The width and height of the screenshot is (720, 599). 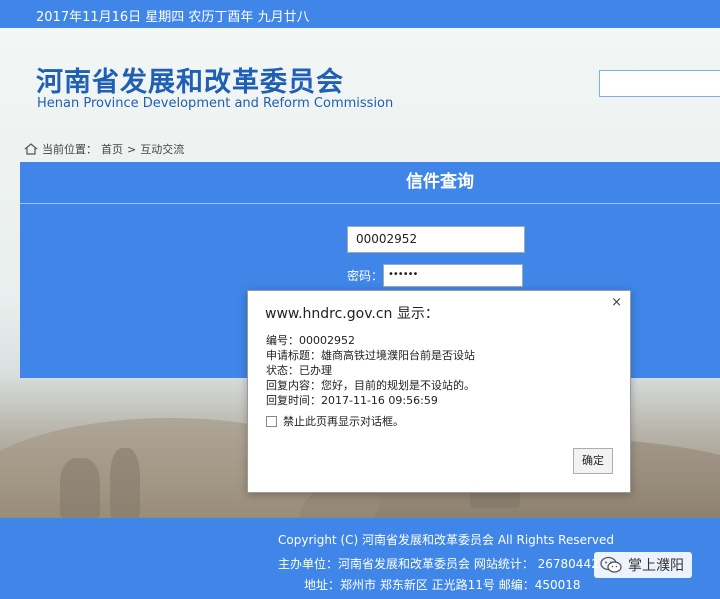 What do you see at coordinates (593, 461) in the screenshot?
I see `ok-button: 确定` at bounding box center [593, 461].